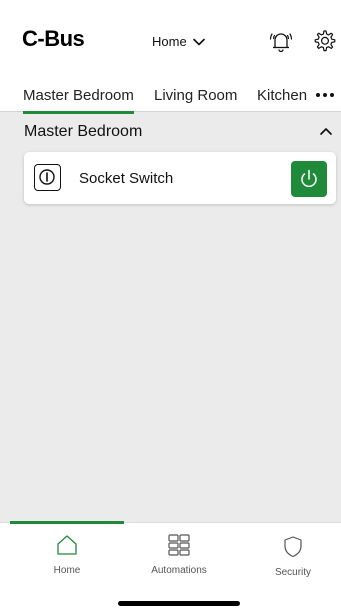 The width and height of the screenshot is (341, 608). What do you see at coordinates (67, 545) in the screenshot?
I see `home-icon` at bounding box center [67, 545].